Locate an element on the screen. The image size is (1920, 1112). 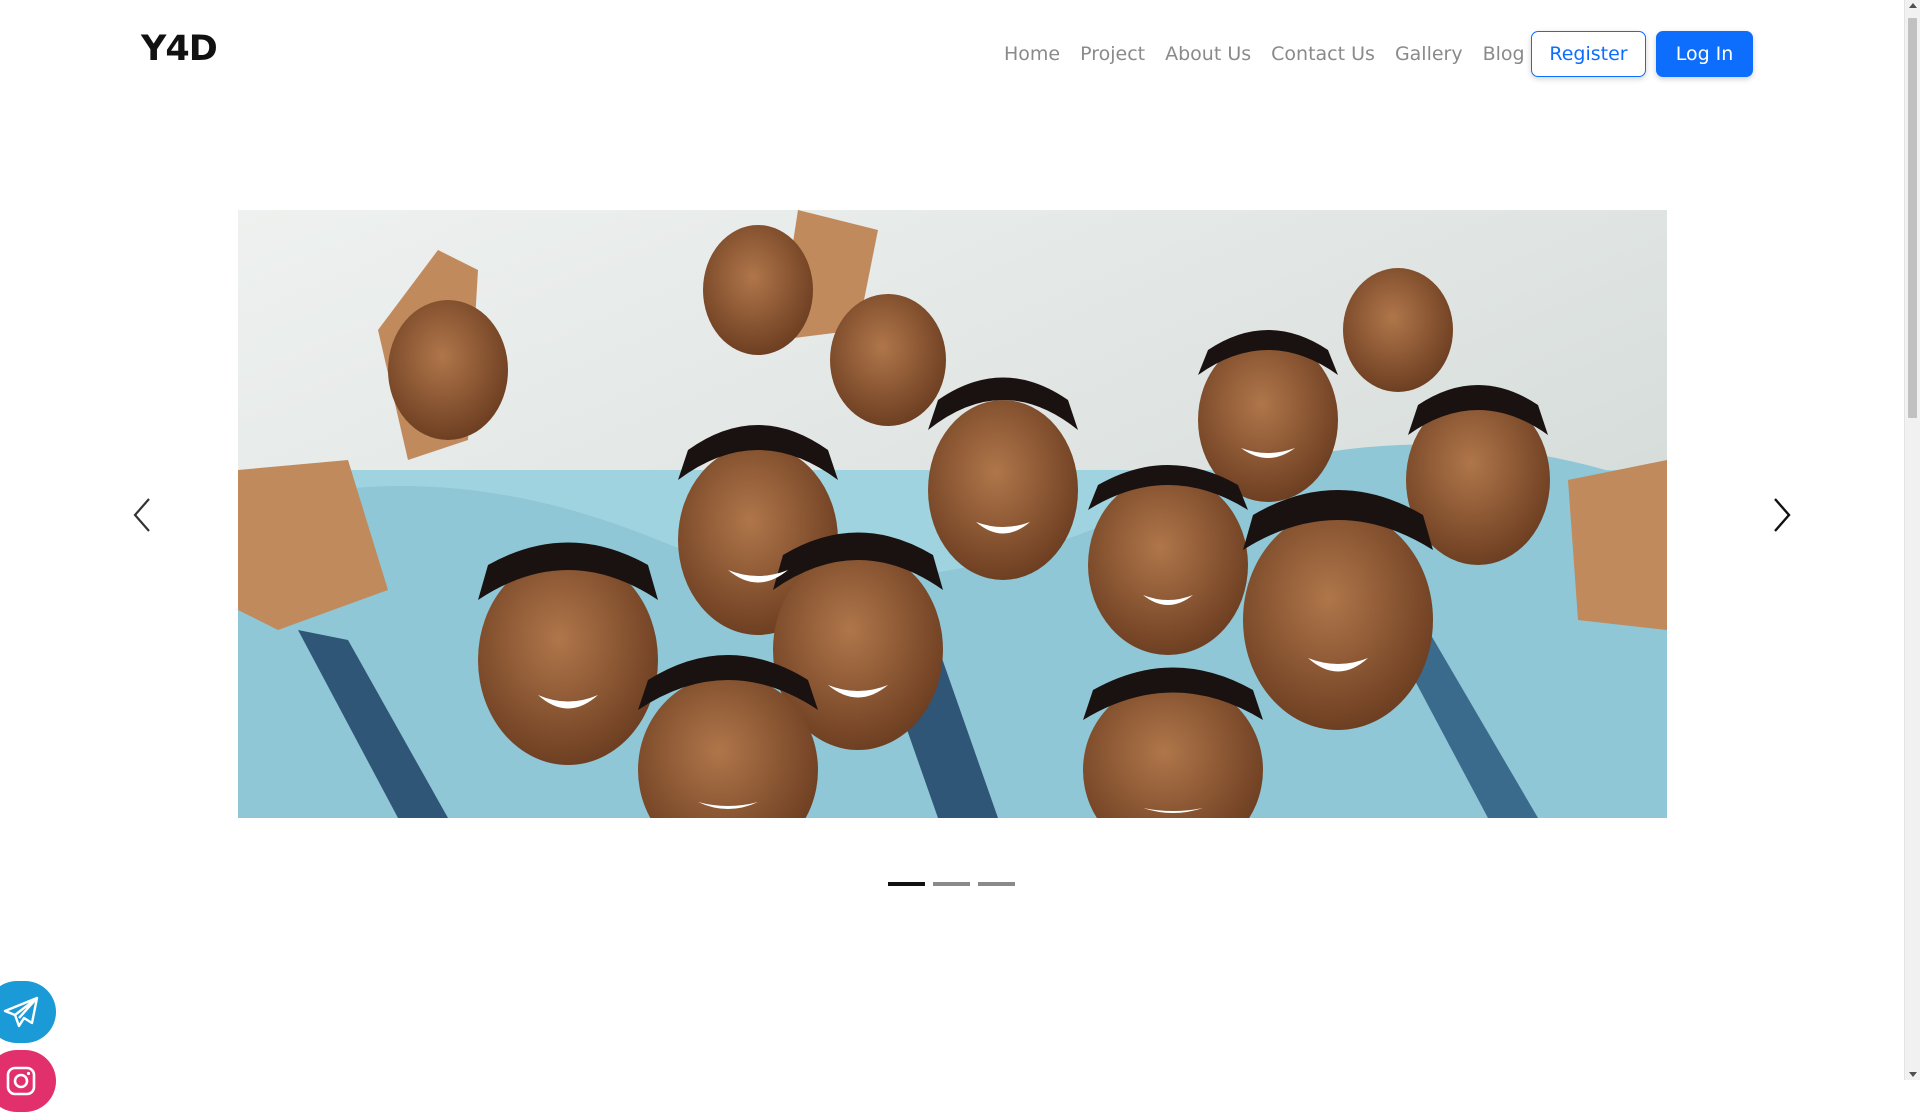
register-button: Register is located at coordinates (1588, 54).